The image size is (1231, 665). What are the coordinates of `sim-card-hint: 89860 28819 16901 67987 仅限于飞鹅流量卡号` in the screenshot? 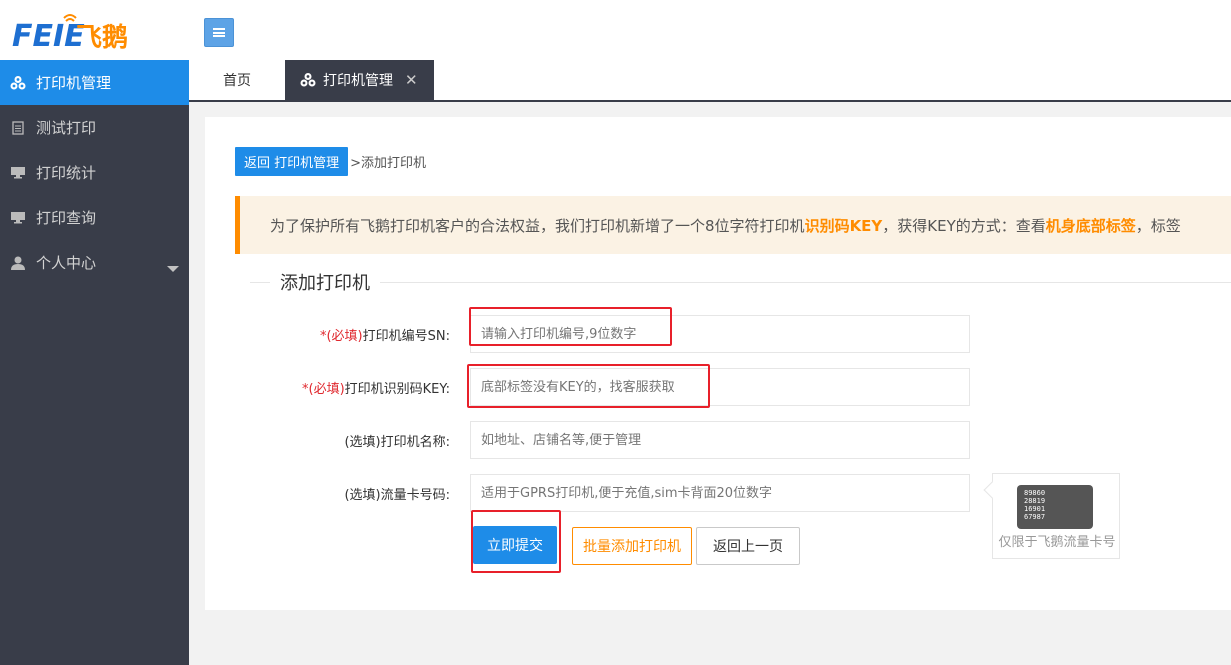 It's located at (1051, 516).